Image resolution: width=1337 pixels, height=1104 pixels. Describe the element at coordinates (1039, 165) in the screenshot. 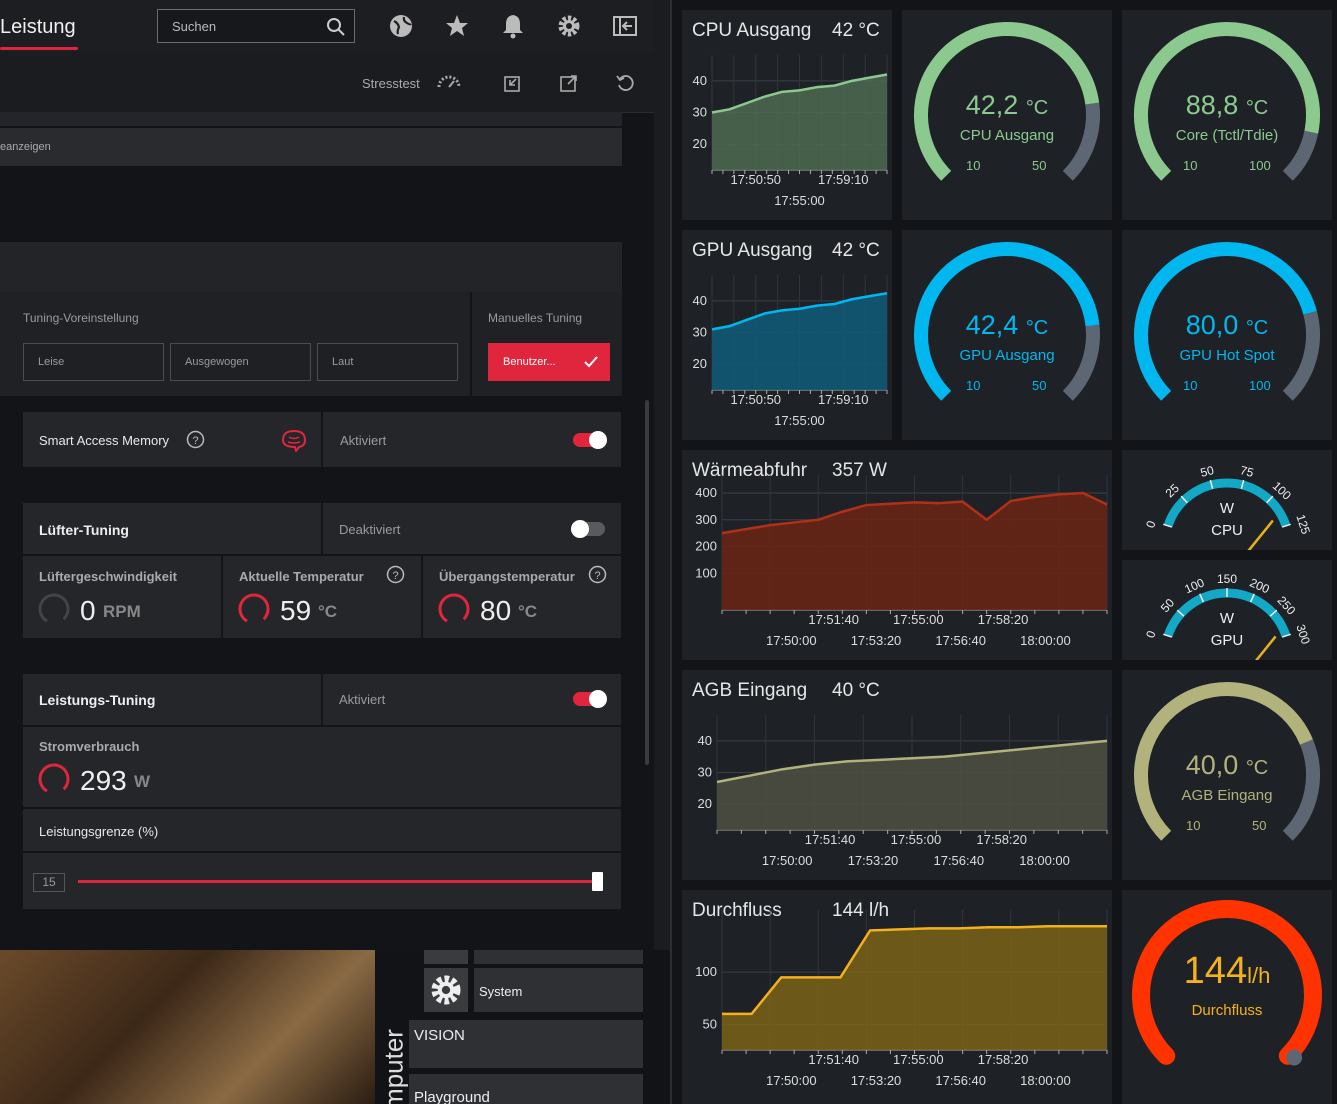

I see `cpu-out-gauge-max: 50` at that location.